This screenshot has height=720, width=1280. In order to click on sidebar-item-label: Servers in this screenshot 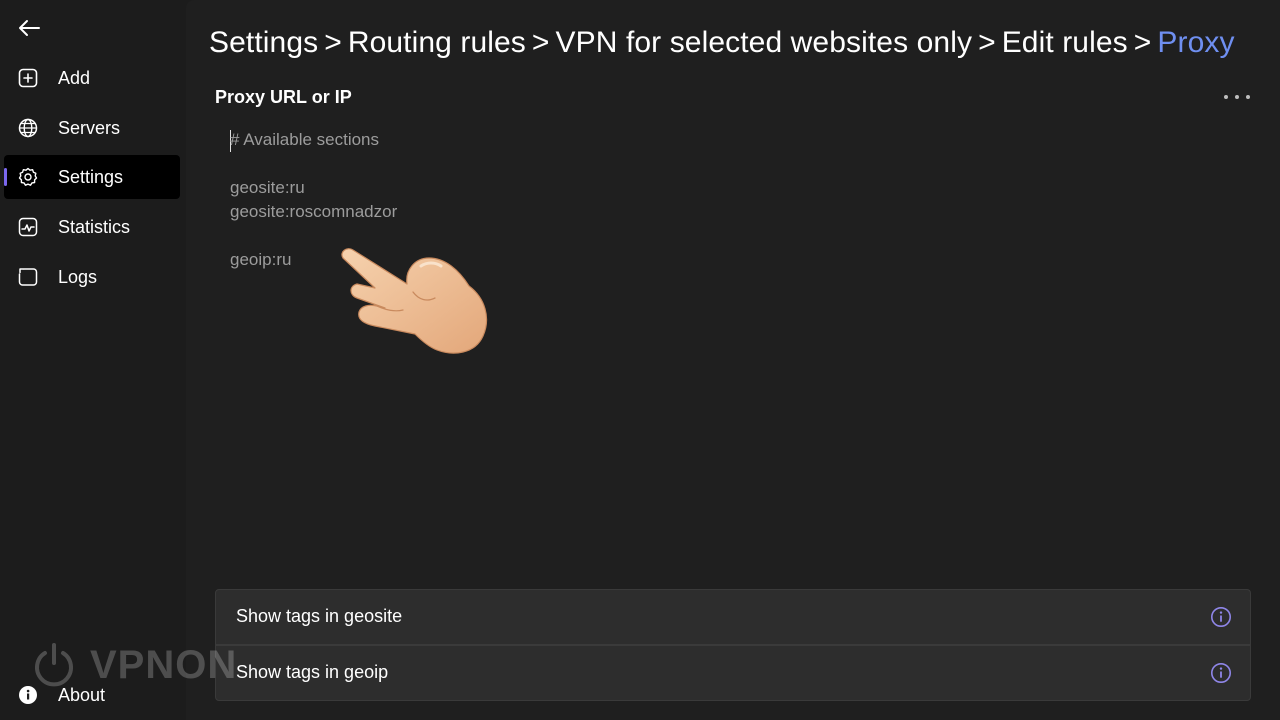, I will do `click(89, 127)`.